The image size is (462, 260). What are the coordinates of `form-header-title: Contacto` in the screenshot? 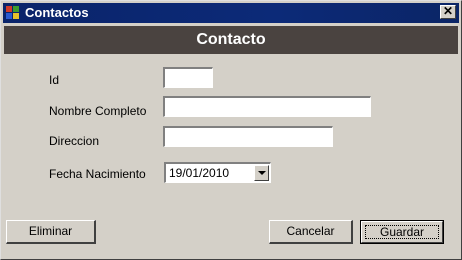 It's located at (231, 39).